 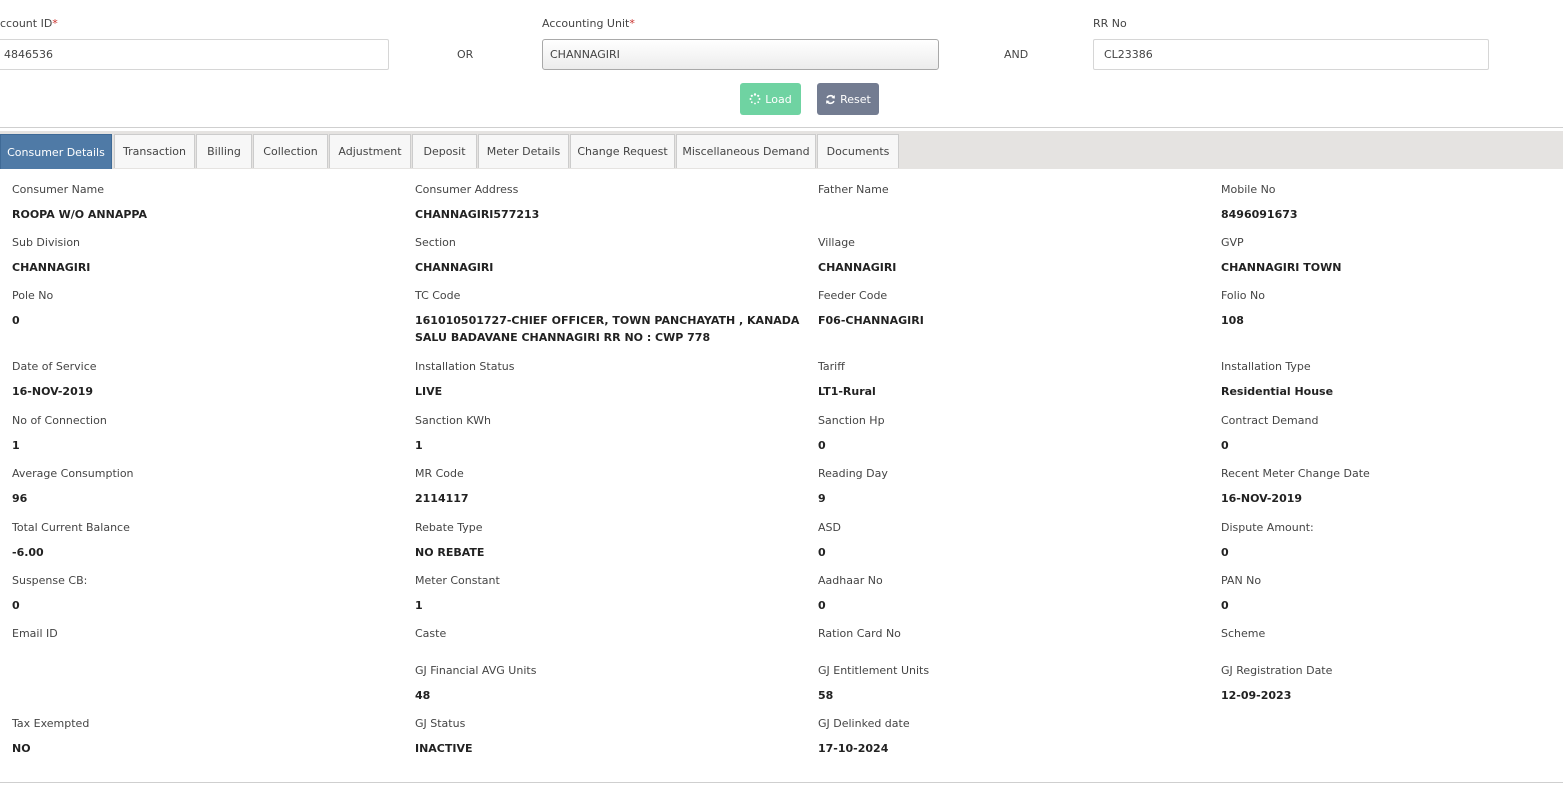 I want to click on field-value: INACTIVE, so click(x=444, y=748).